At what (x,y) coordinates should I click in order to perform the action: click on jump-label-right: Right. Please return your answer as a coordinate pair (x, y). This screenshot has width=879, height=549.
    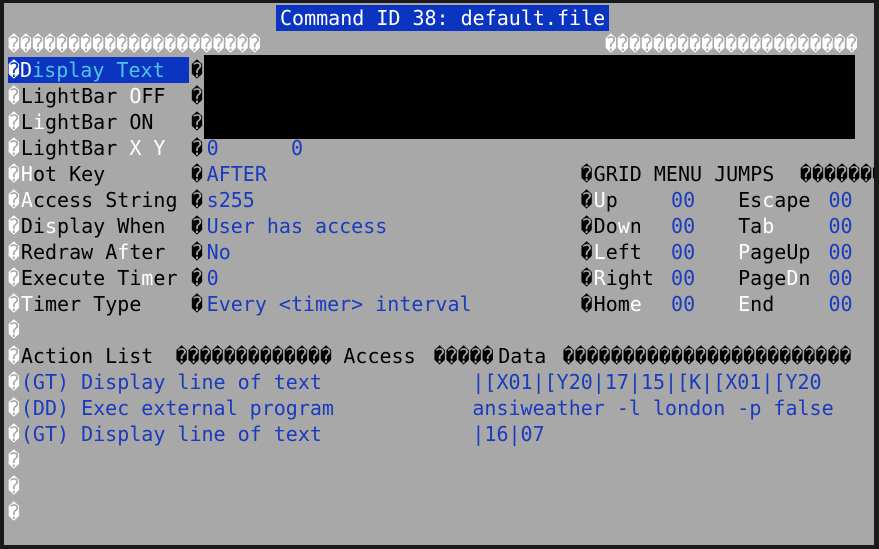
    Looking at the image, I should click on (624, 278).